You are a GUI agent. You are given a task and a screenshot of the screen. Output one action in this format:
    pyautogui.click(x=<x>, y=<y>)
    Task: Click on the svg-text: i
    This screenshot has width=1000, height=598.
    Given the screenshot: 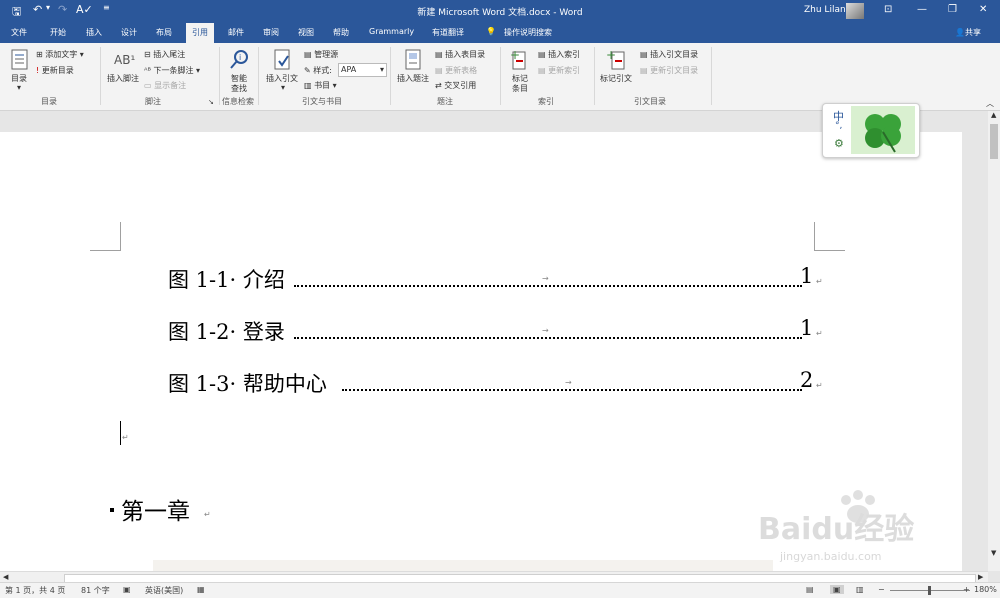 What is the action you would take?
    pyautogui.click(x=240, y=57)
    